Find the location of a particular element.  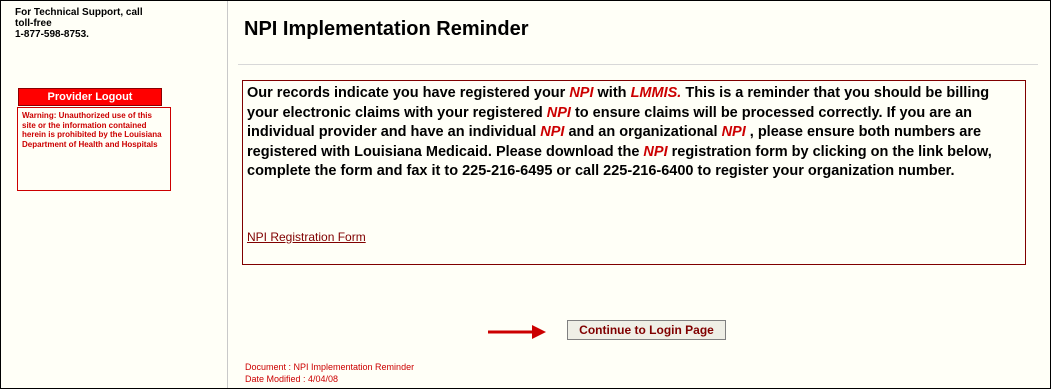

npi-registration-form-link: NPI Registration Form is located at coordinates (306, 237).